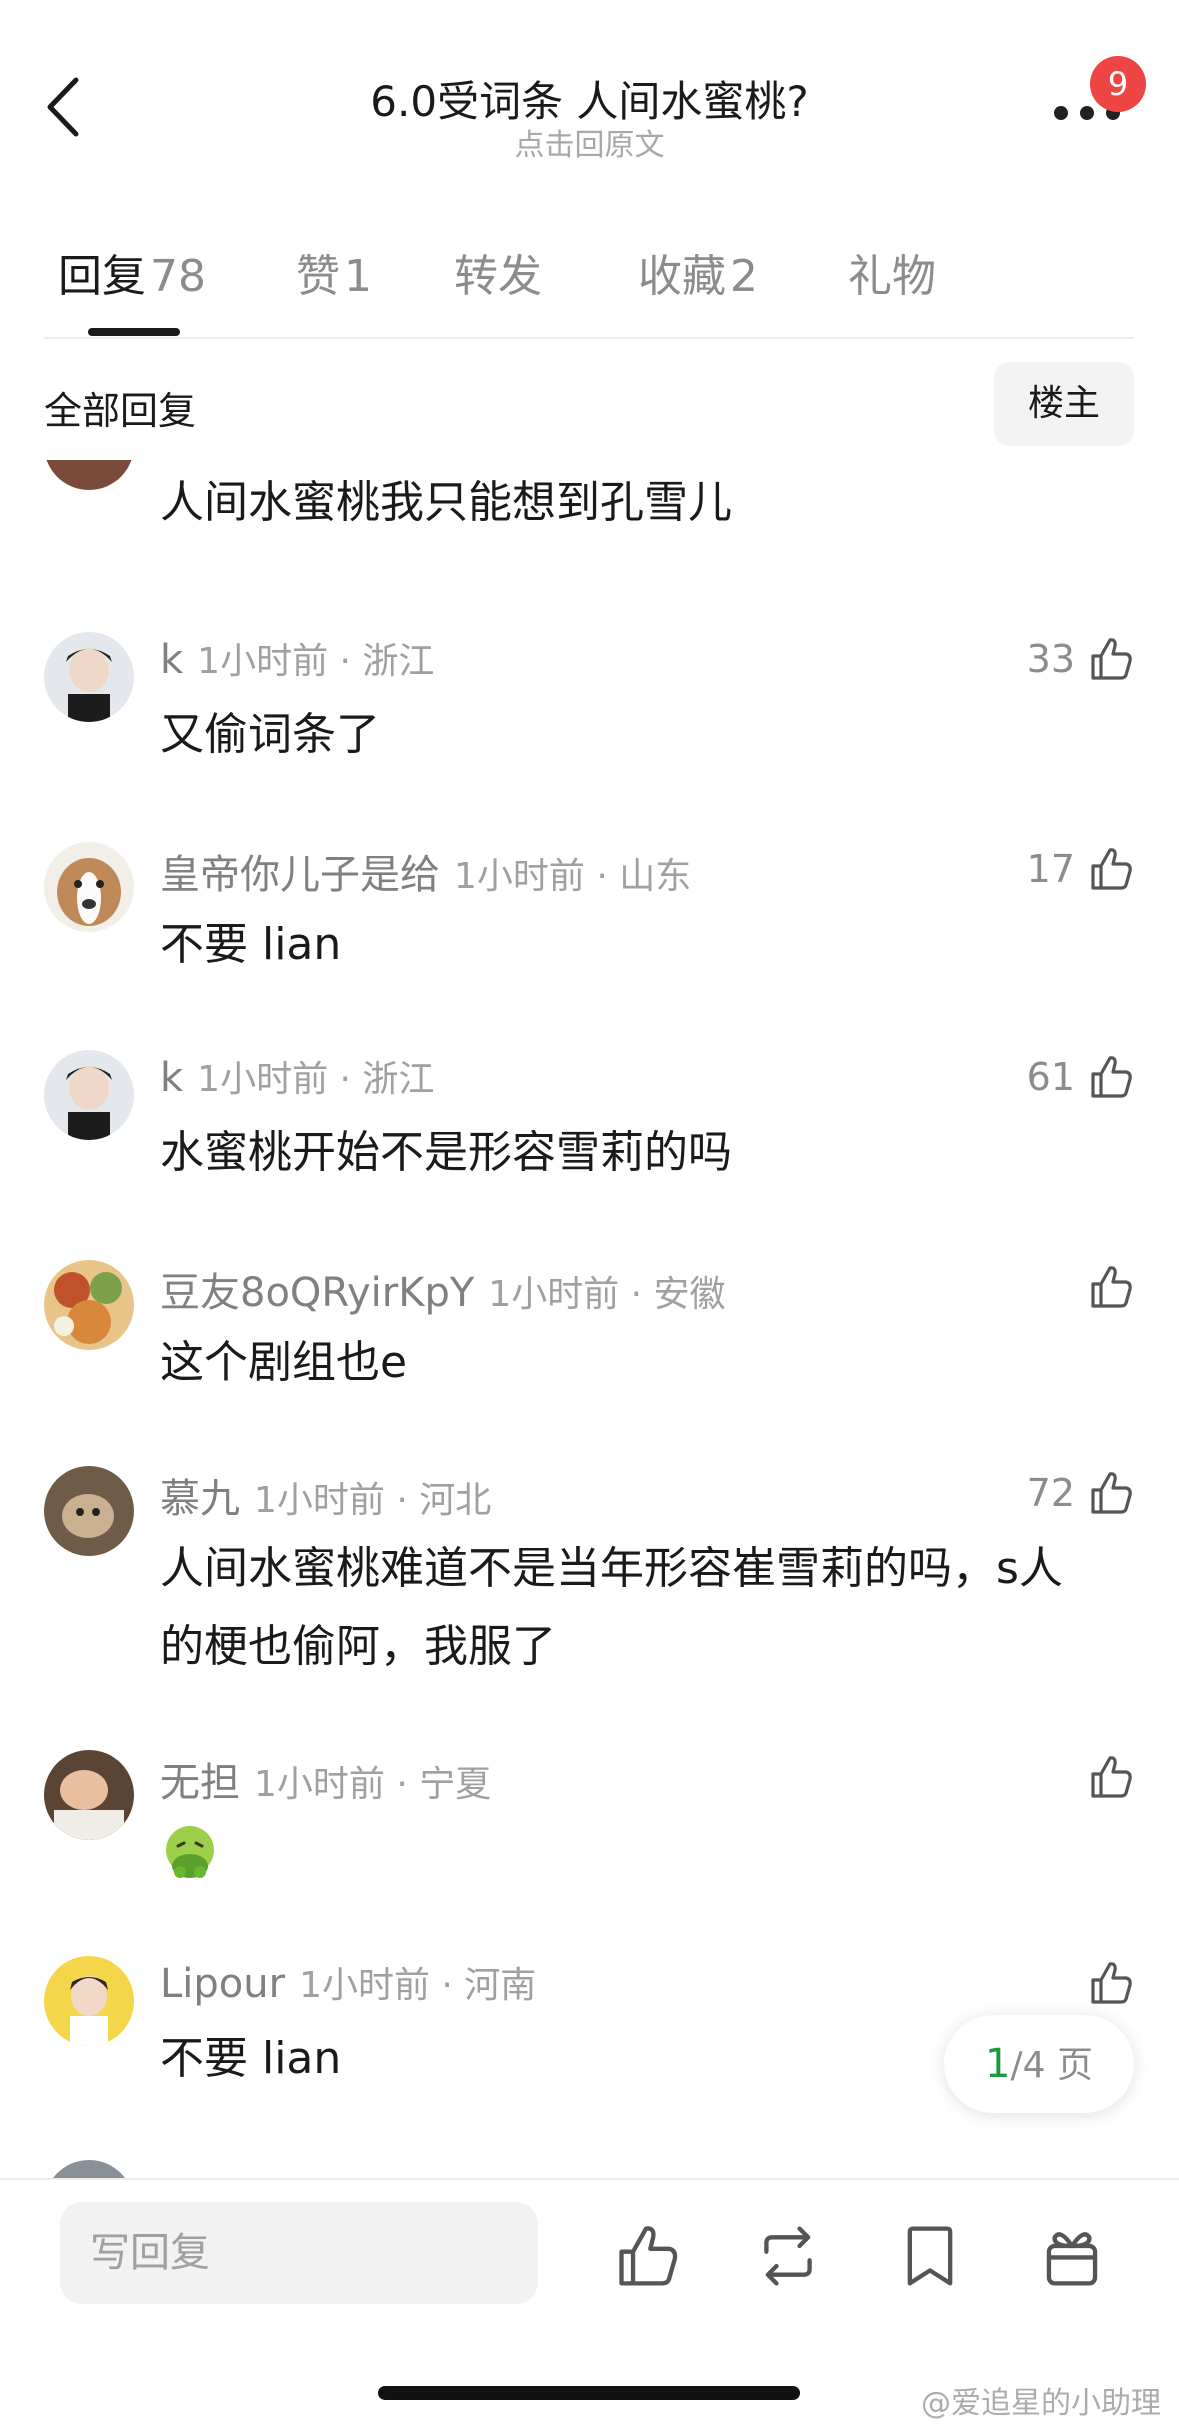 The width and height of the screenshot is (1179, 2429). Describe the element at coordinates (358, 276) in the screenshot. I see `tab-count: 1` at that location.